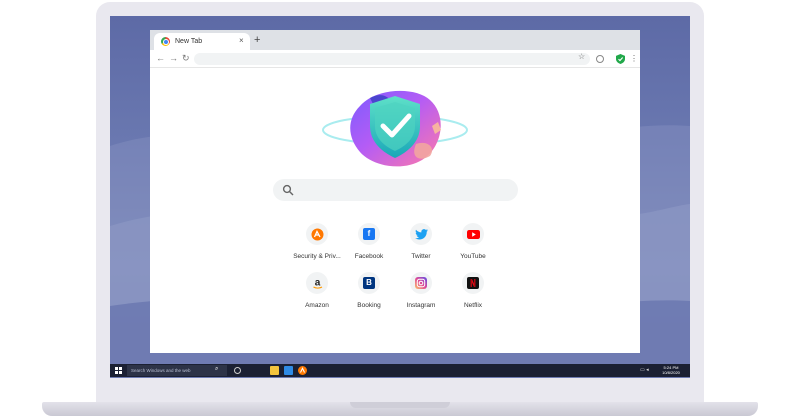 The width and height of the screenshot is (800, 420). Describe the element at coordinates (165, 41) in the screenshot. I see `chrome-icon` at that location.